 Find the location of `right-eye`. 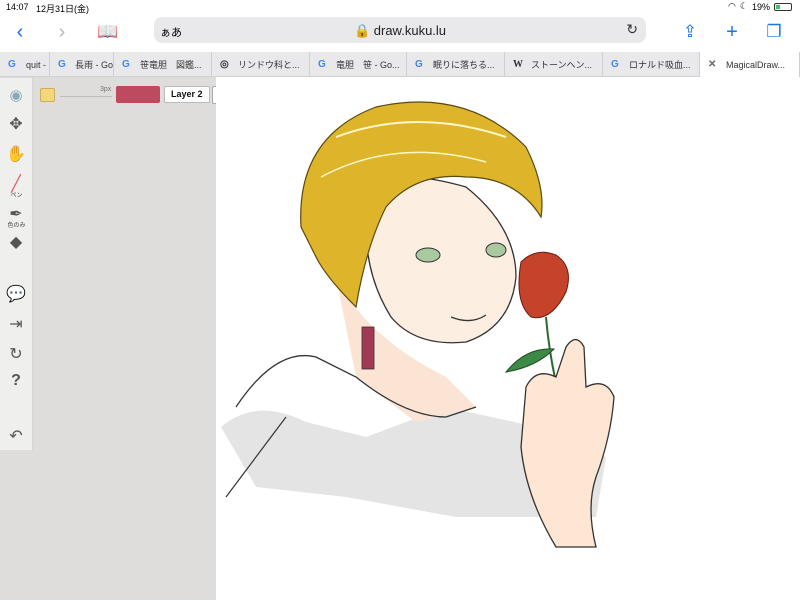

right-eye is located at coordinates (496, 250).